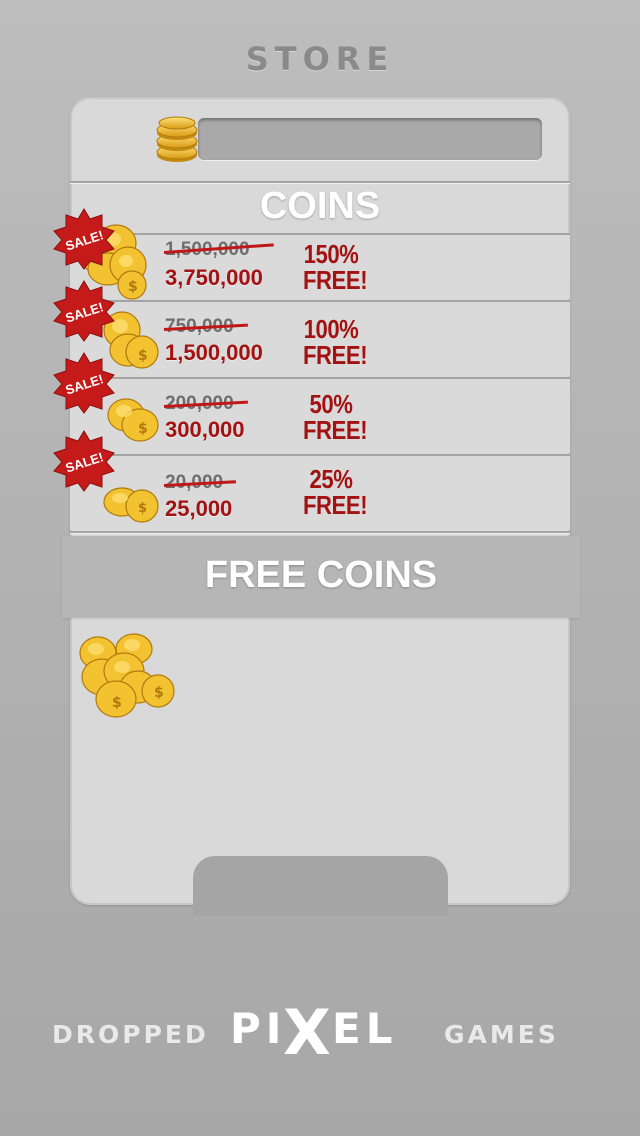 The height and width of the screenshot is (1136, 640). What do you see at coordinates (501, 1034) in the screenshot?
I see `logo-word-right: GAMES` at bounding box center [501, 1034].